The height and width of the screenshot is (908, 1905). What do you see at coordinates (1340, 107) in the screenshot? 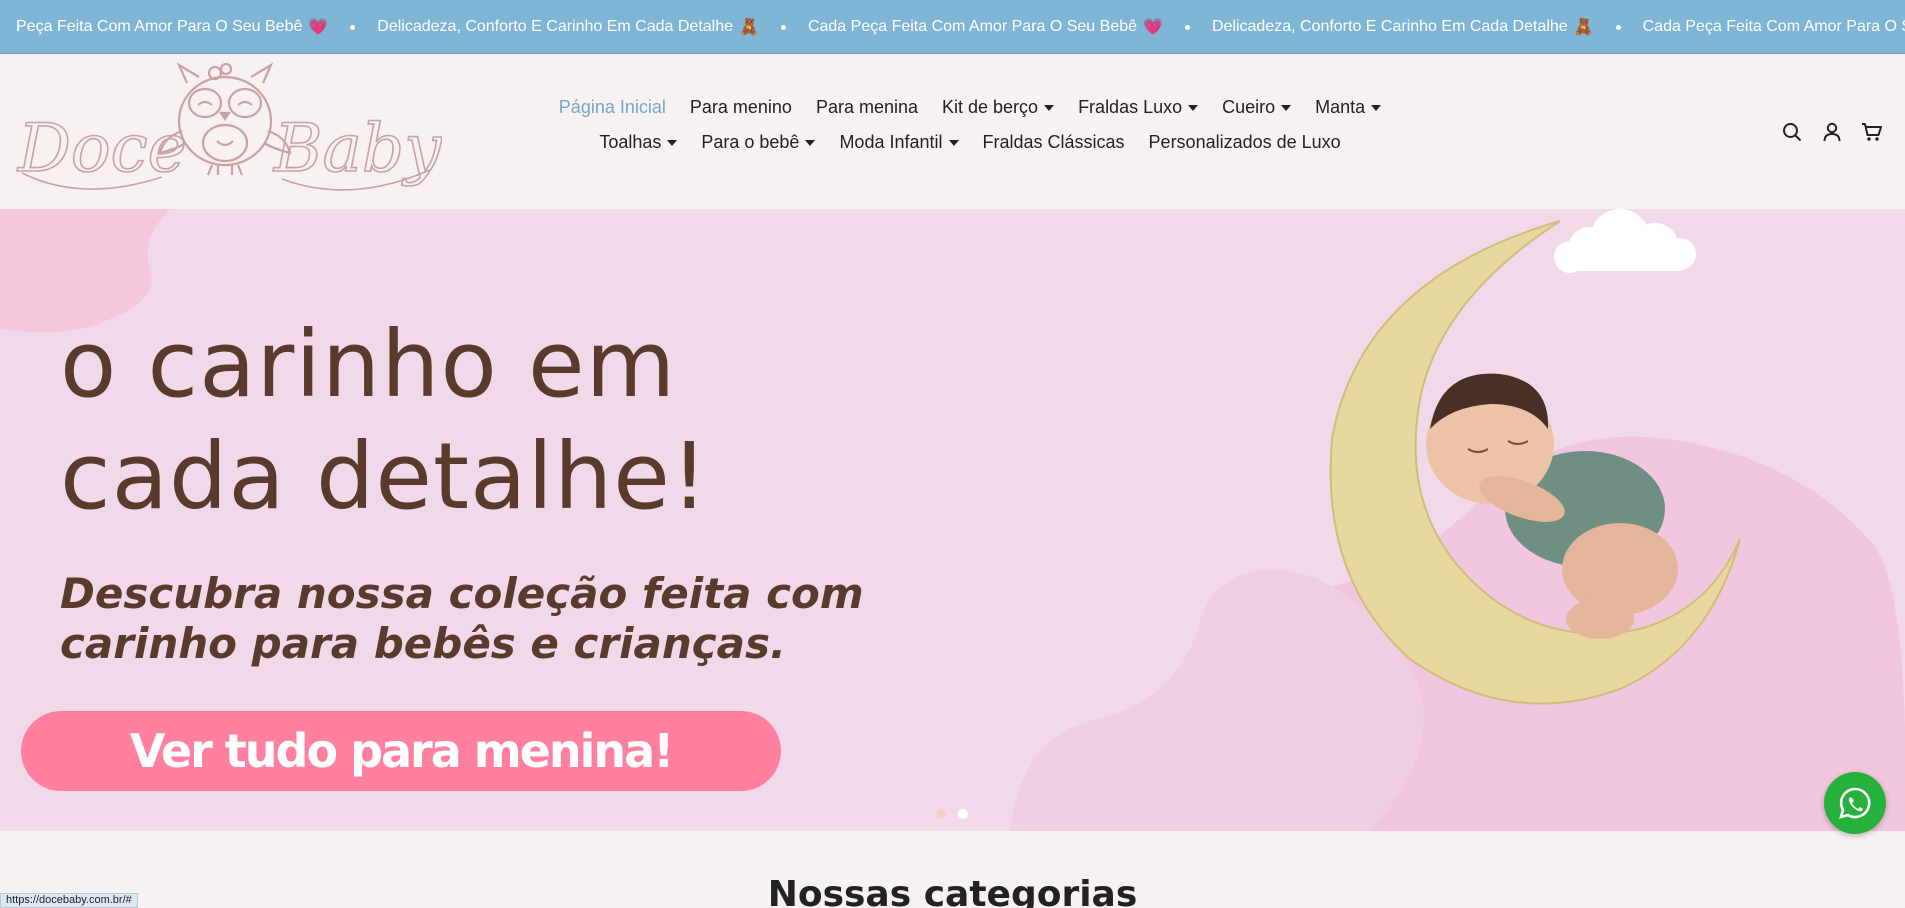
I see `nav-item-label: Manta` at bounding box center [1340, 107].